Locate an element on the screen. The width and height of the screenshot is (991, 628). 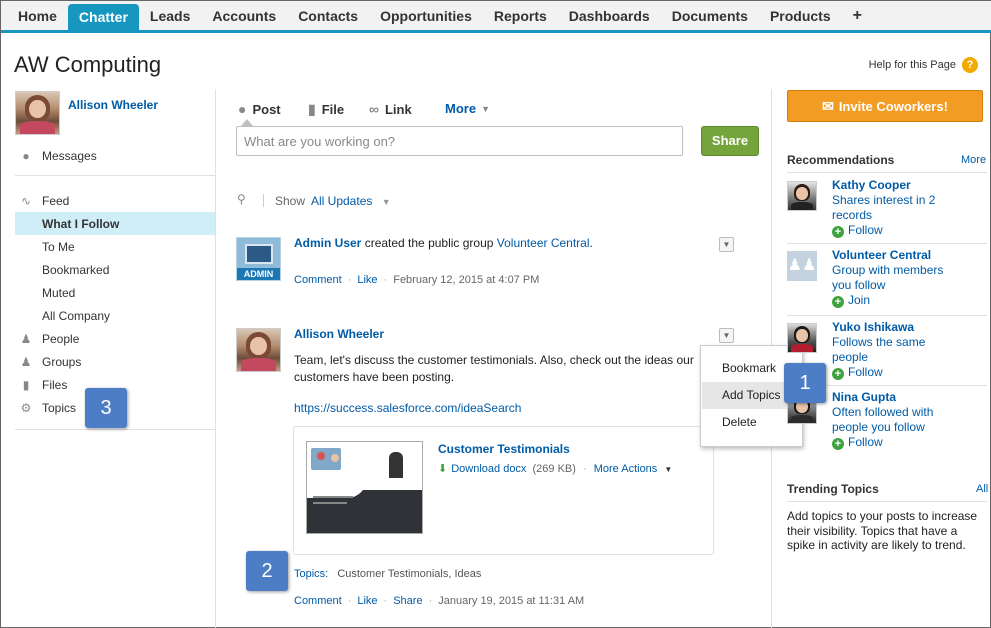
recommendation-desc-line: people is located at coordinates (850, 357).